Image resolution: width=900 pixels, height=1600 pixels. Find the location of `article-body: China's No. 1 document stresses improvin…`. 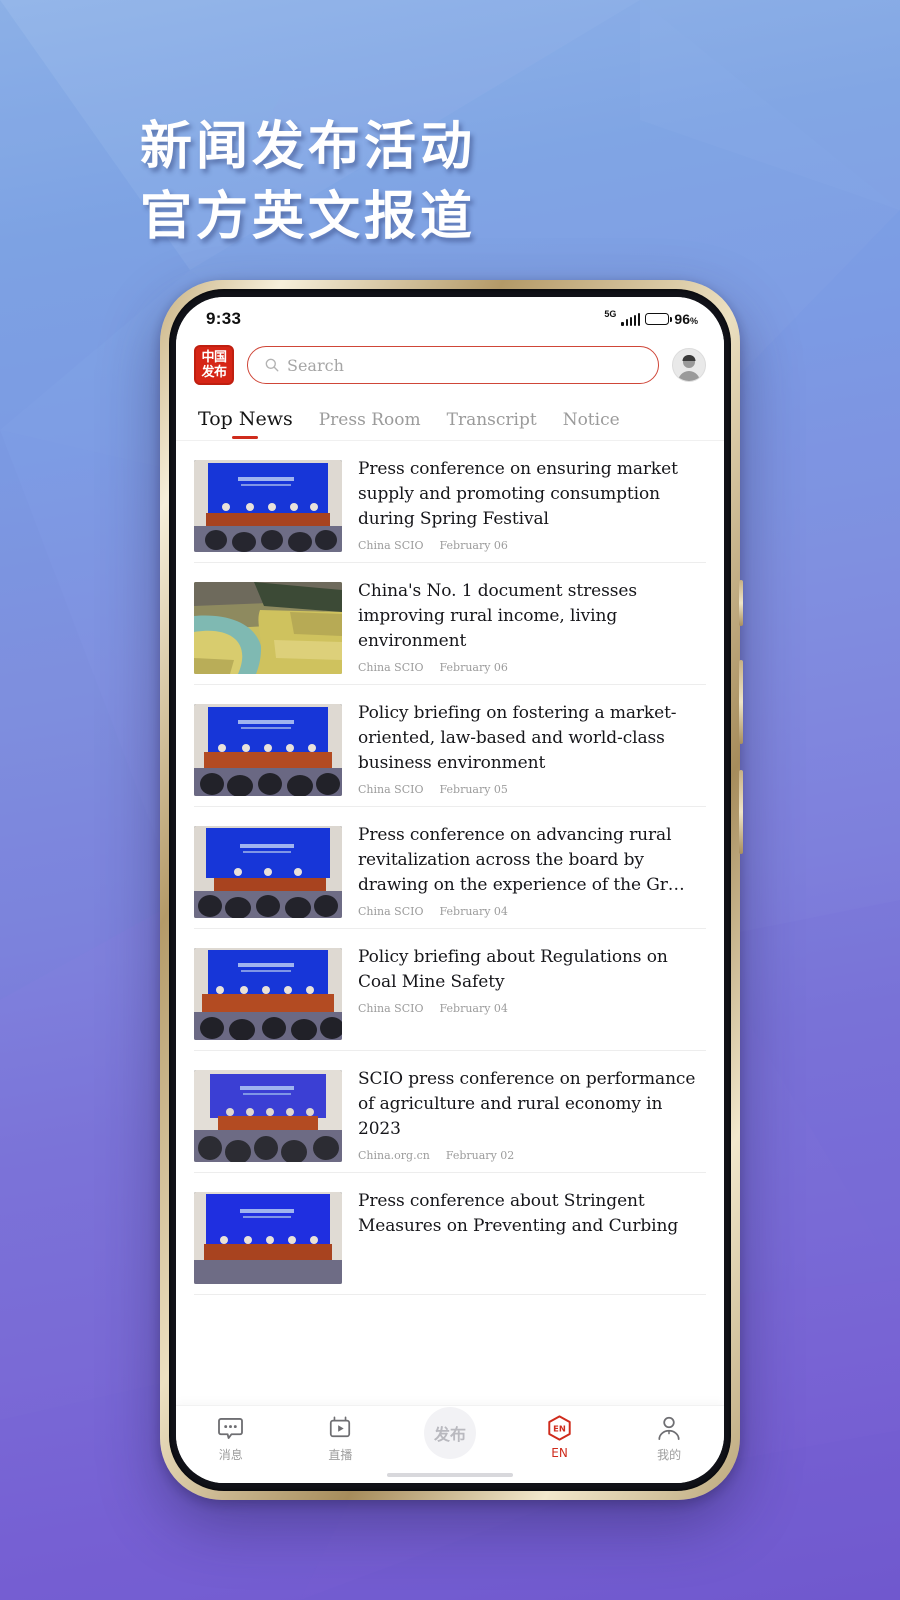

article-body: China's No. 1 document stresses improvin… is located at coordinates (532, 626).